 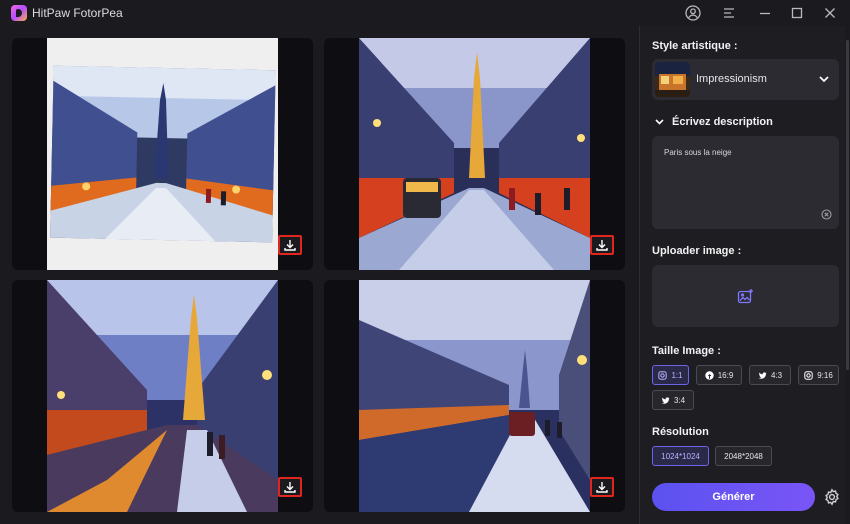 What do you see at coordinates (695, 46) in the screenshot?
I see `style-label: Style artistique :` at bounding box center [695, 46].